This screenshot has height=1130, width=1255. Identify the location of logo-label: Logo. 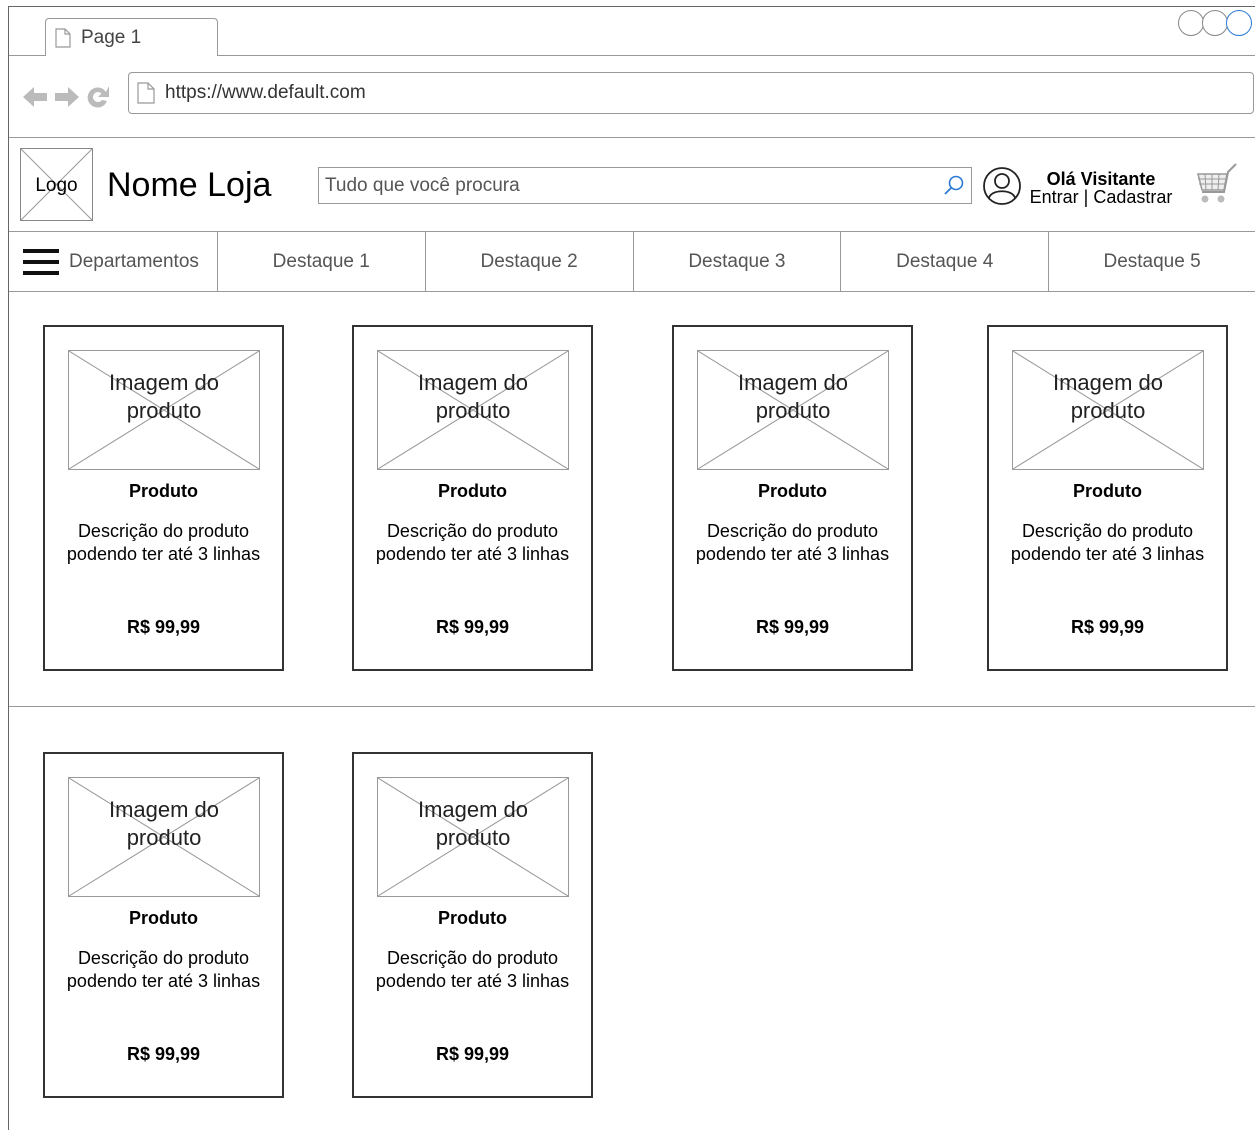
(56, 185).